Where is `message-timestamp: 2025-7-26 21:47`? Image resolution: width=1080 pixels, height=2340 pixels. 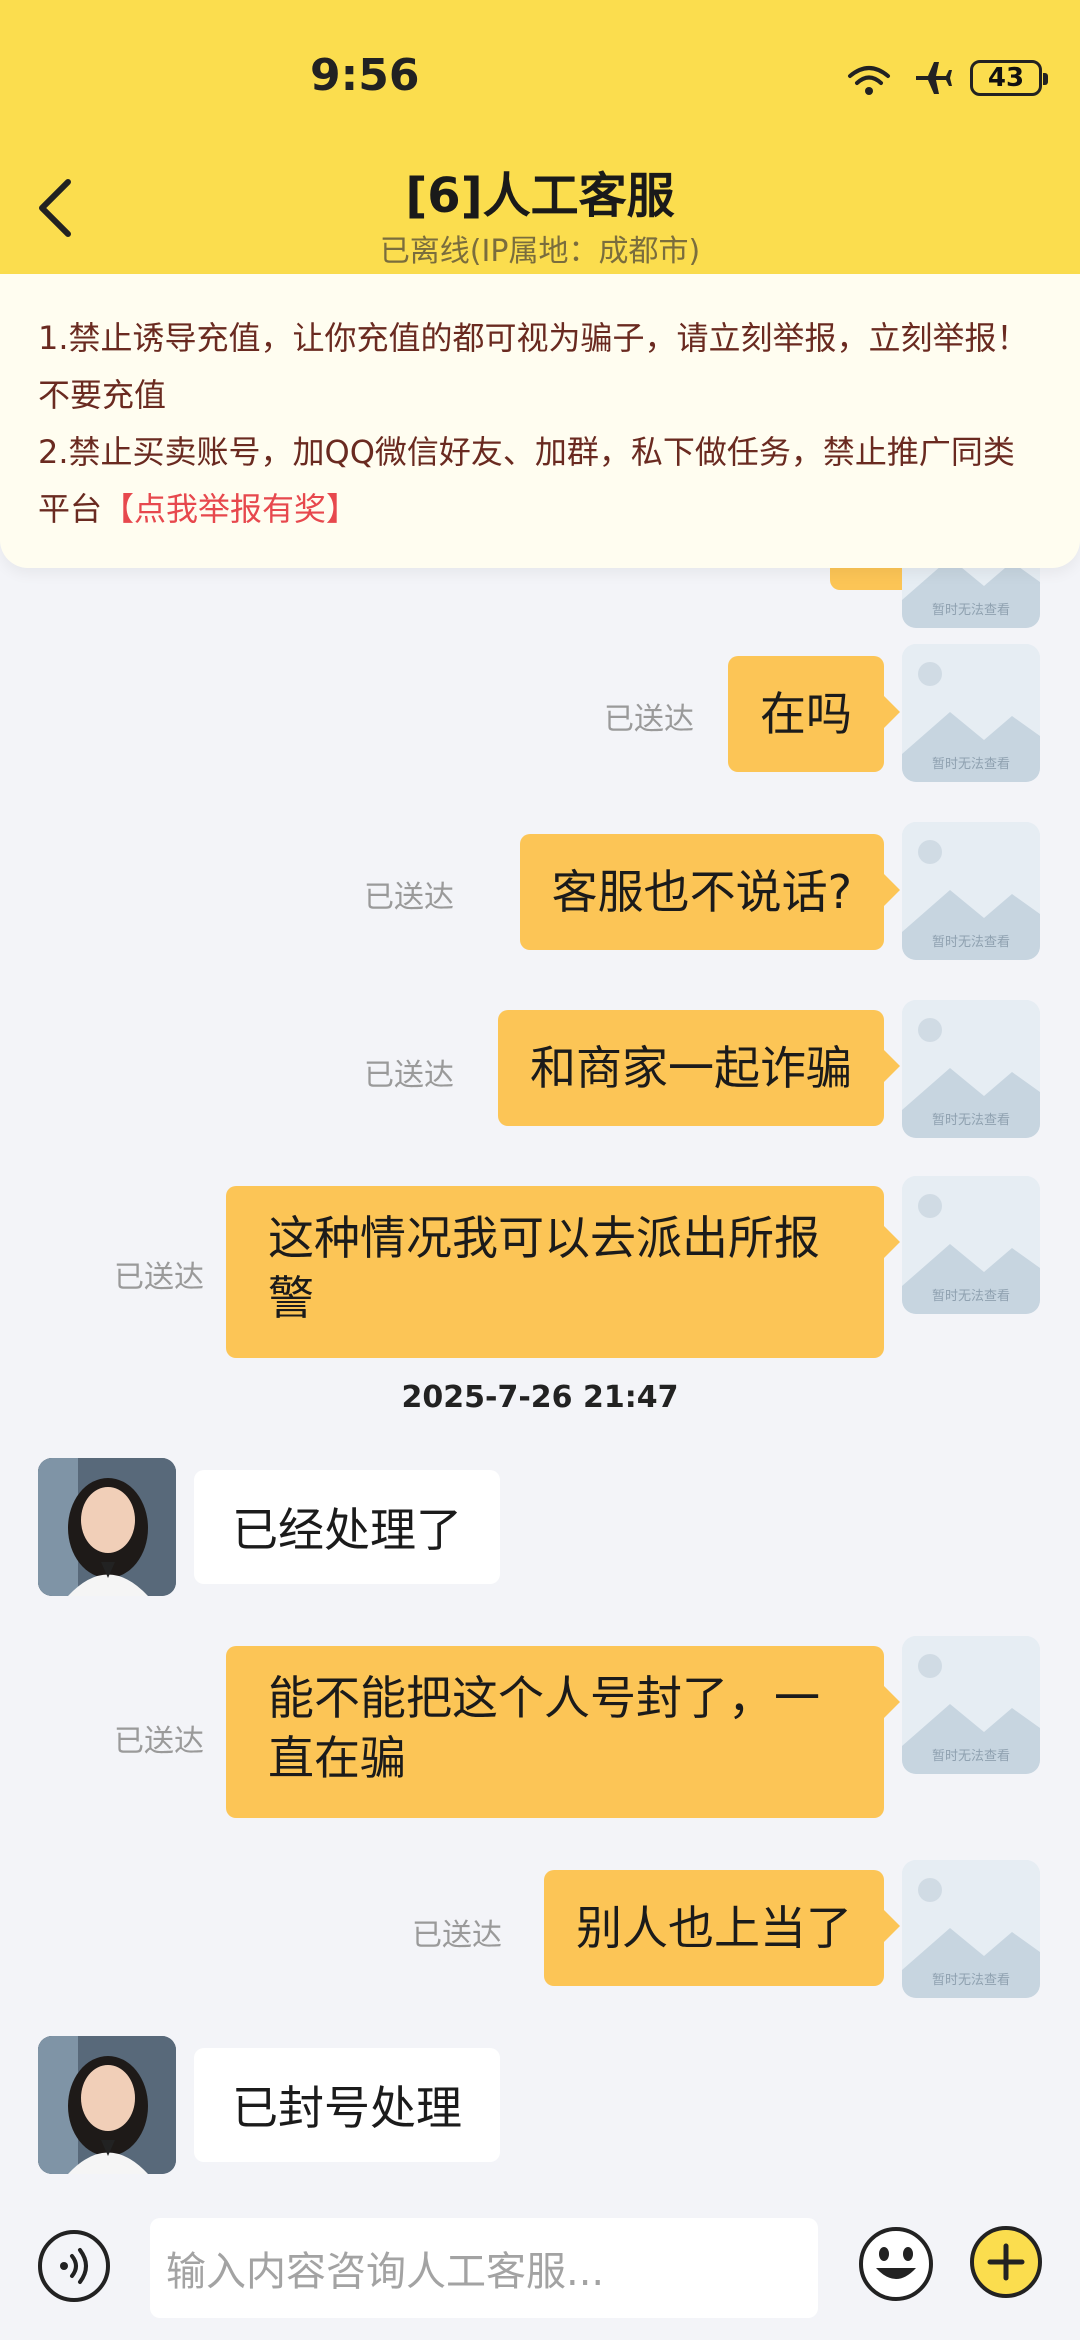 message-timestamp: 2025-7-26 21:47 is located at coordinates (540, 1397).